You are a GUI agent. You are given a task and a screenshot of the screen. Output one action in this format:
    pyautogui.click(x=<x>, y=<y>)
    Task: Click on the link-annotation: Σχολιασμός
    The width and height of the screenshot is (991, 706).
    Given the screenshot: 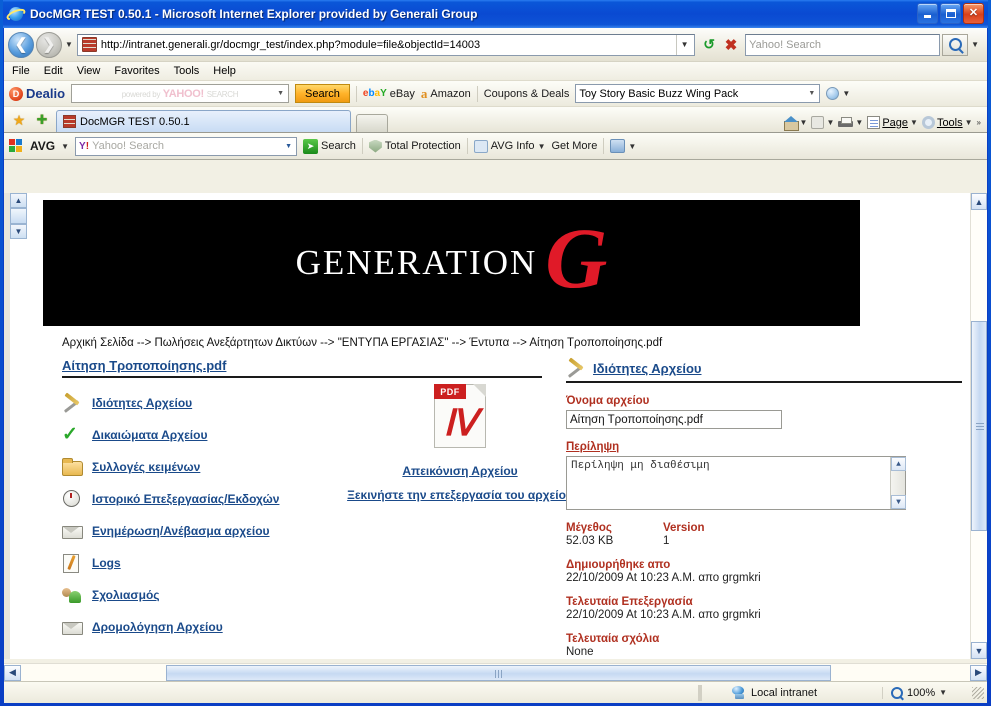 What is the action you would take?
    pyautogui.click(x=126, y=595)
    